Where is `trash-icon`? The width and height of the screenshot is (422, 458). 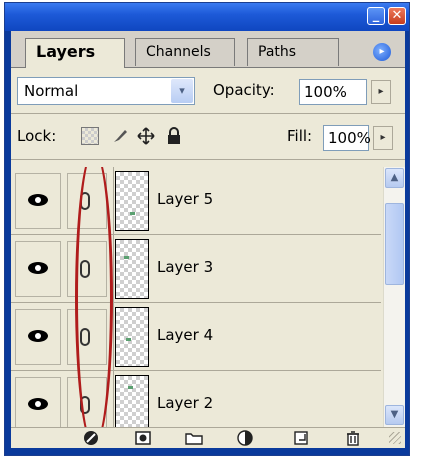 trash-icon is located at coordinates (353, 438).